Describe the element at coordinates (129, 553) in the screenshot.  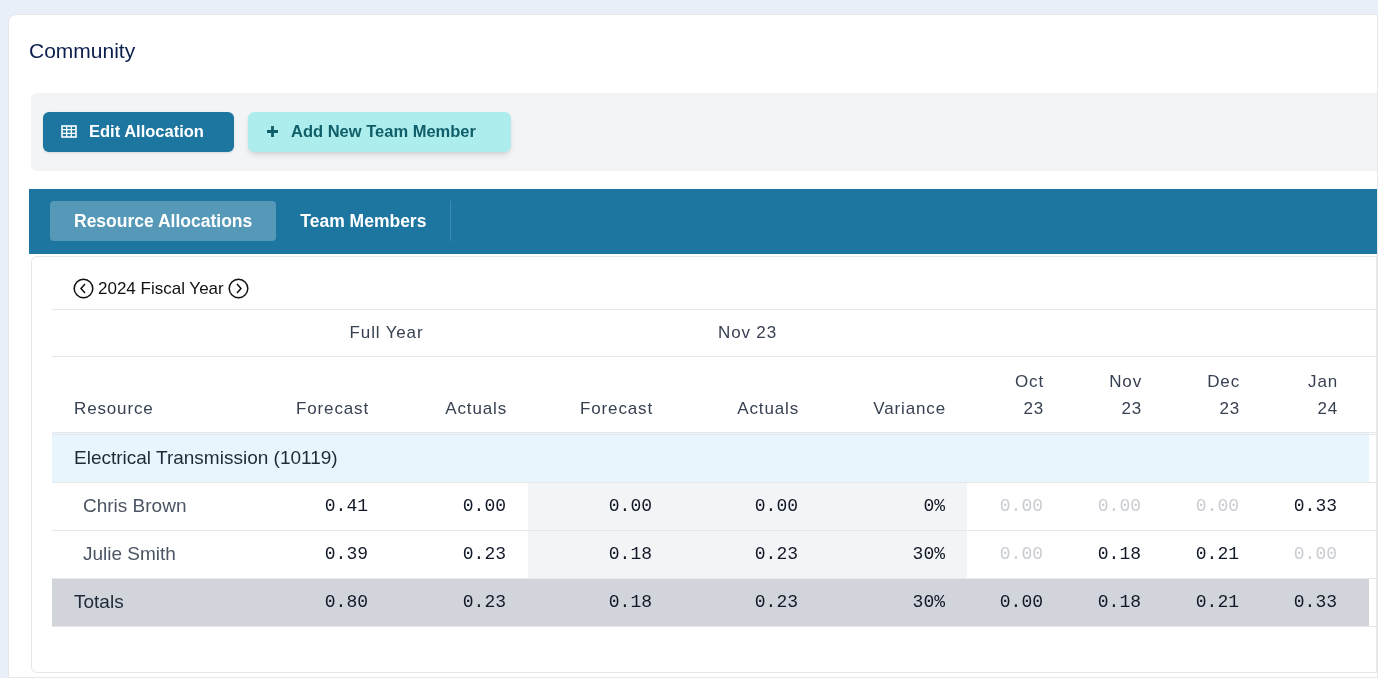
I see `resource-name: Julie Smith` at that location.